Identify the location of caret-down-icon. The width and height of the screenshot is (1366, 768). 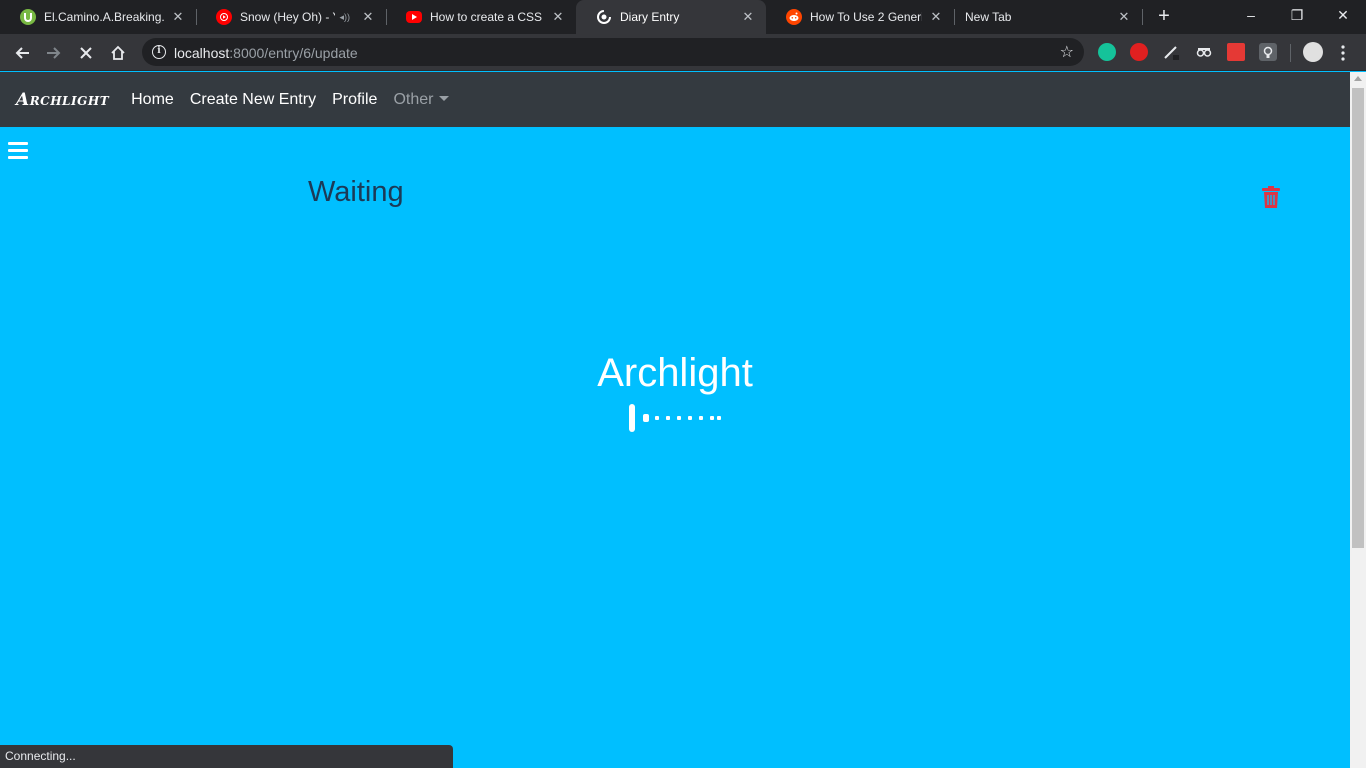
(444, 98).